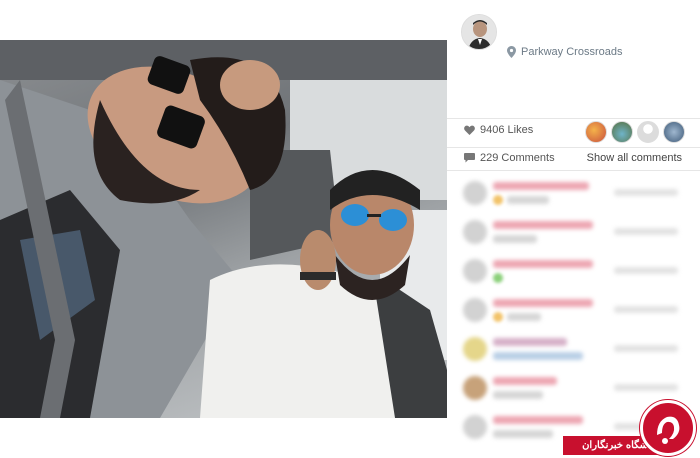  What do you see at coordinates (635, 132) in the screenshot?
I see `liker-avatars` at bounding box center [635, 132].